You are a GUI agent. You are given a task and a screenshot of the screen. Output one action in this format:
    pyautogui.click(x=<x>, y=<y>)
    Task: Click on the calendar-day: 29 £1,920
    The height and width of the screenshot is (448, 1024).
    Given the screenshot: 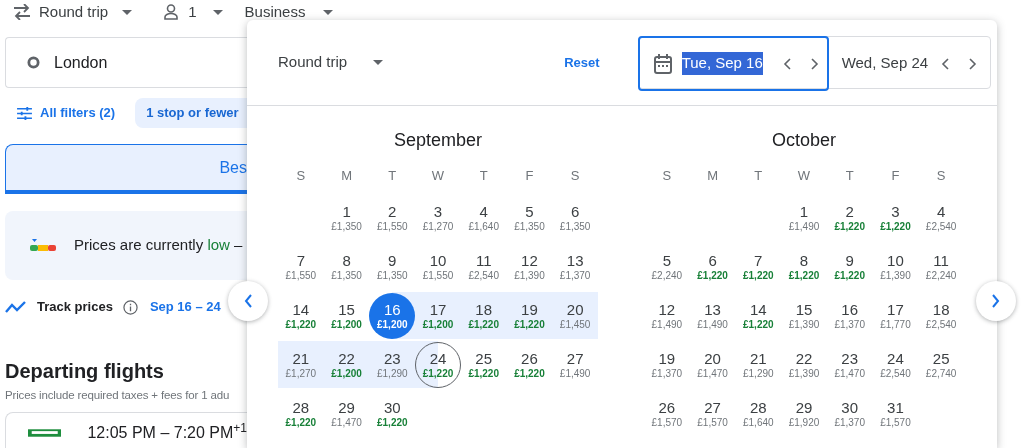 What is the action you would take?
    pyautogui.click(x=804, y=413)
    